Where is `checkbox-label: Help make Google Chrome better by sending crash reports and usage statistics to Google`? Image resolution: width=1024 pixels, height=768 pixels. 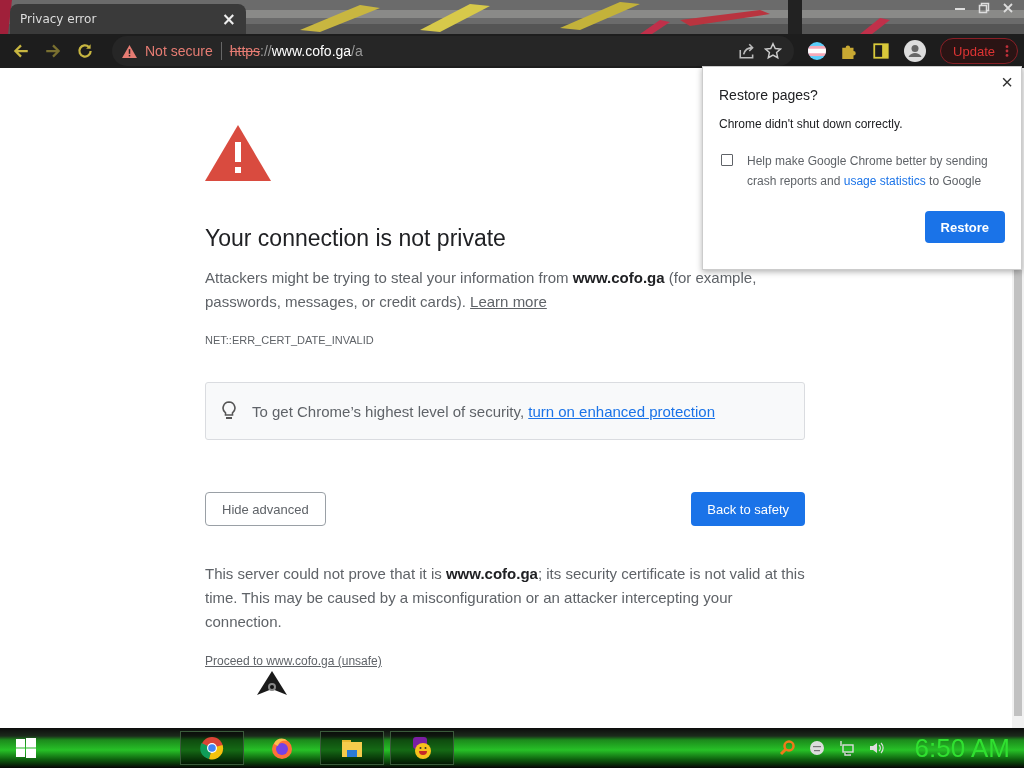 checkbox-label: Help make Google Chrome better by sending crash reports and usage statistics to Google is located at coordinates (868, 171).